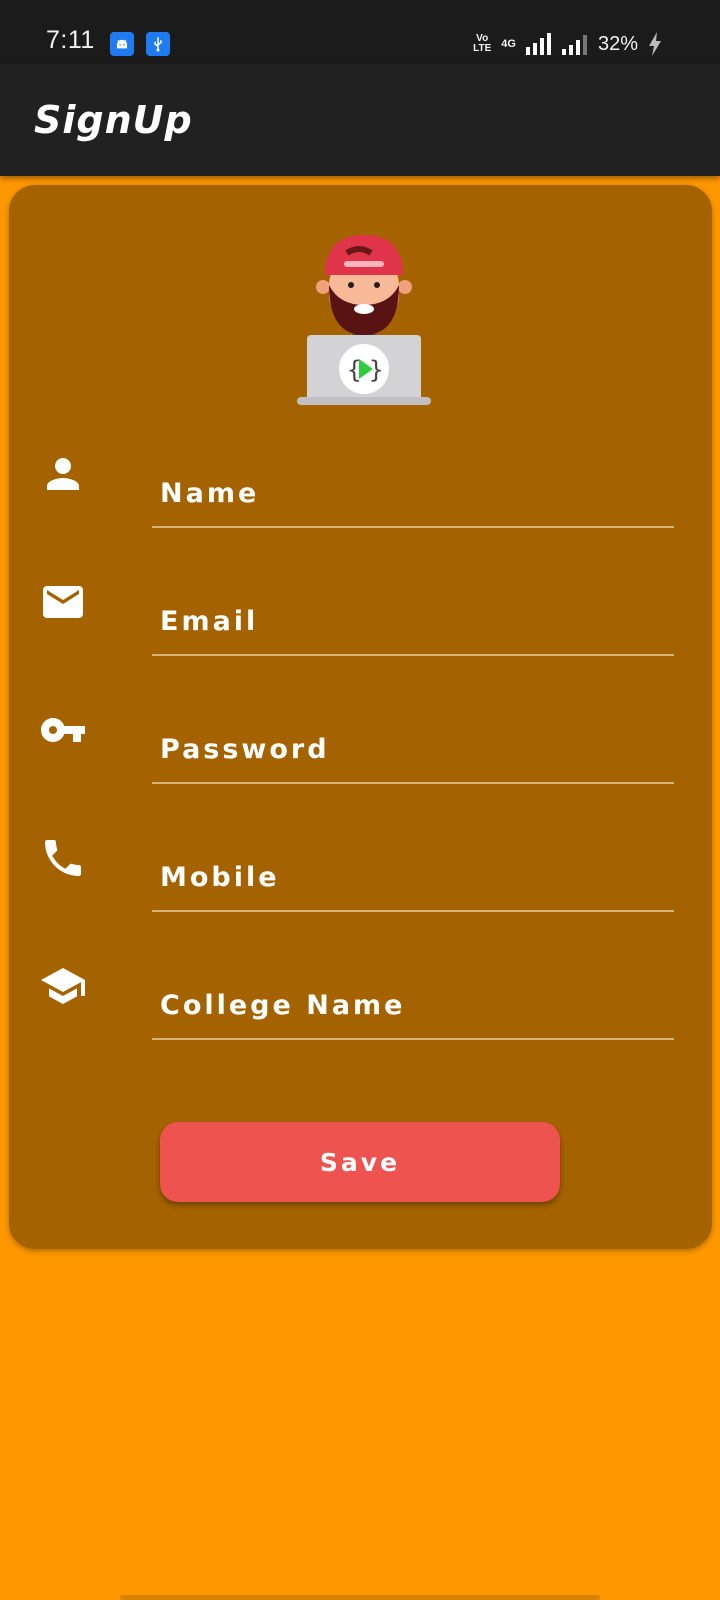 The height and width of the screenshot is (1600, 720). Describe the element at coordinates (360, 1597) in the screenshot. I see `navigation-handle` at that location.